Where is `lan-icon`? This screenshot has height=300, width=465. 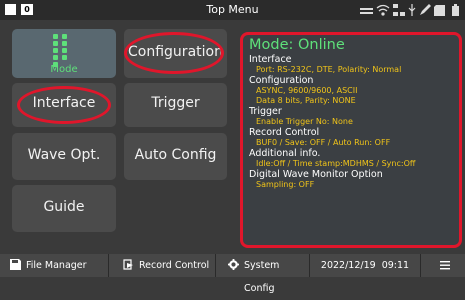
lan-icon is located at coordinates (399, 10).